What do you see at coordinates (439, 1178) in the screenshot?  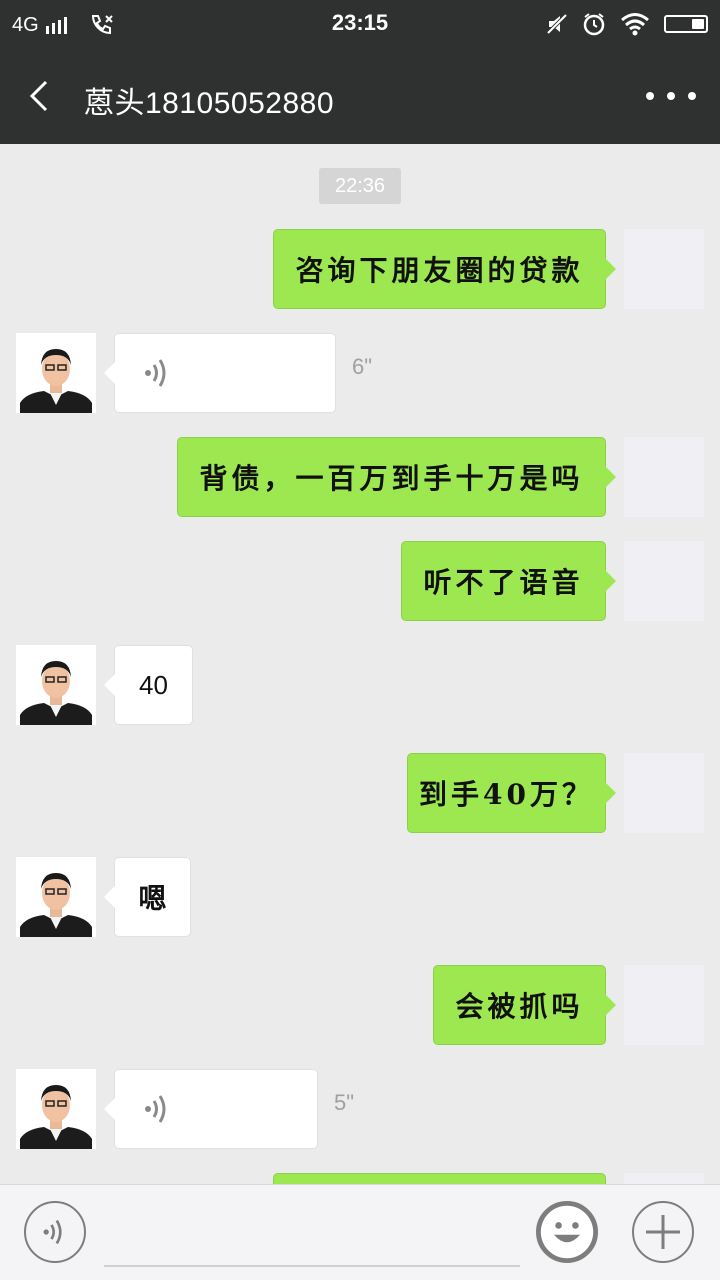 I see `message-bubble-outgoing-partial` at bounding box center [439, 1178].